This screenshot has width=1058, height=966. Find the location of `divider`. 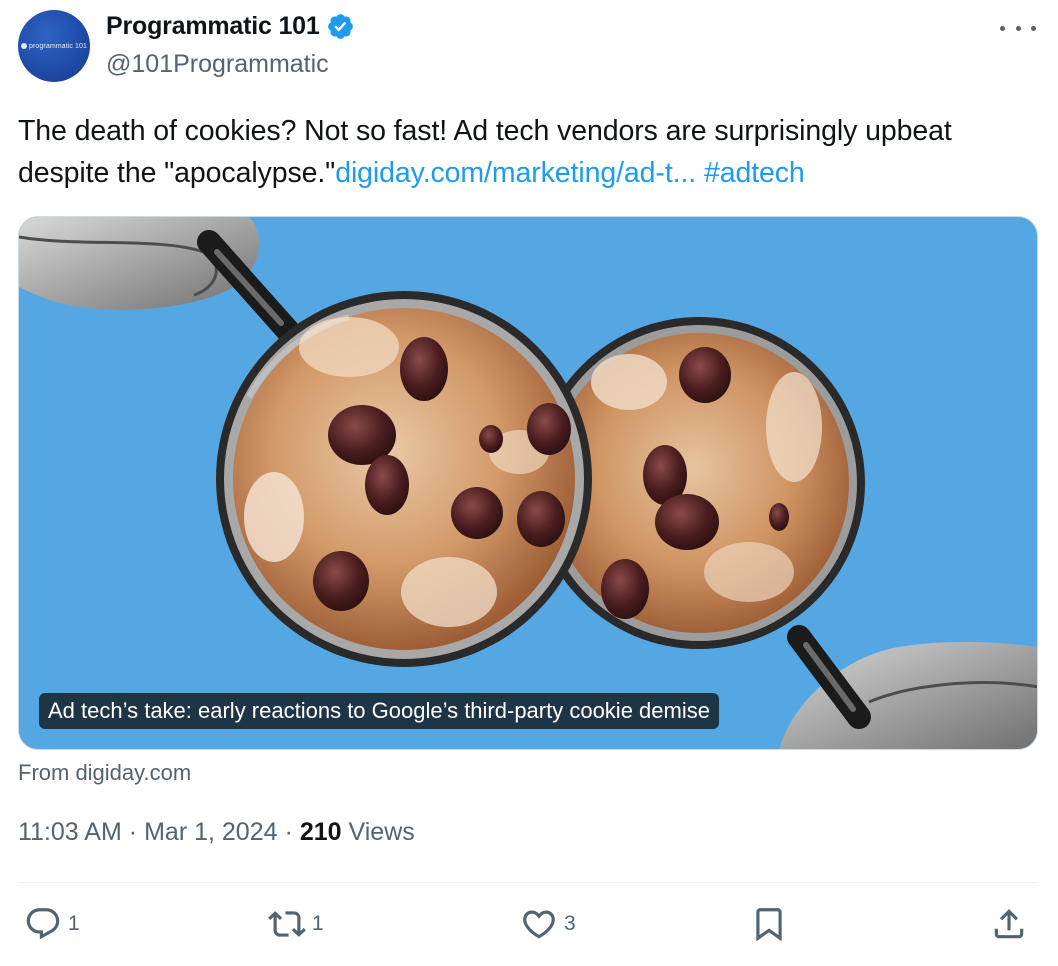

divider is located at coordinates (528, 882).